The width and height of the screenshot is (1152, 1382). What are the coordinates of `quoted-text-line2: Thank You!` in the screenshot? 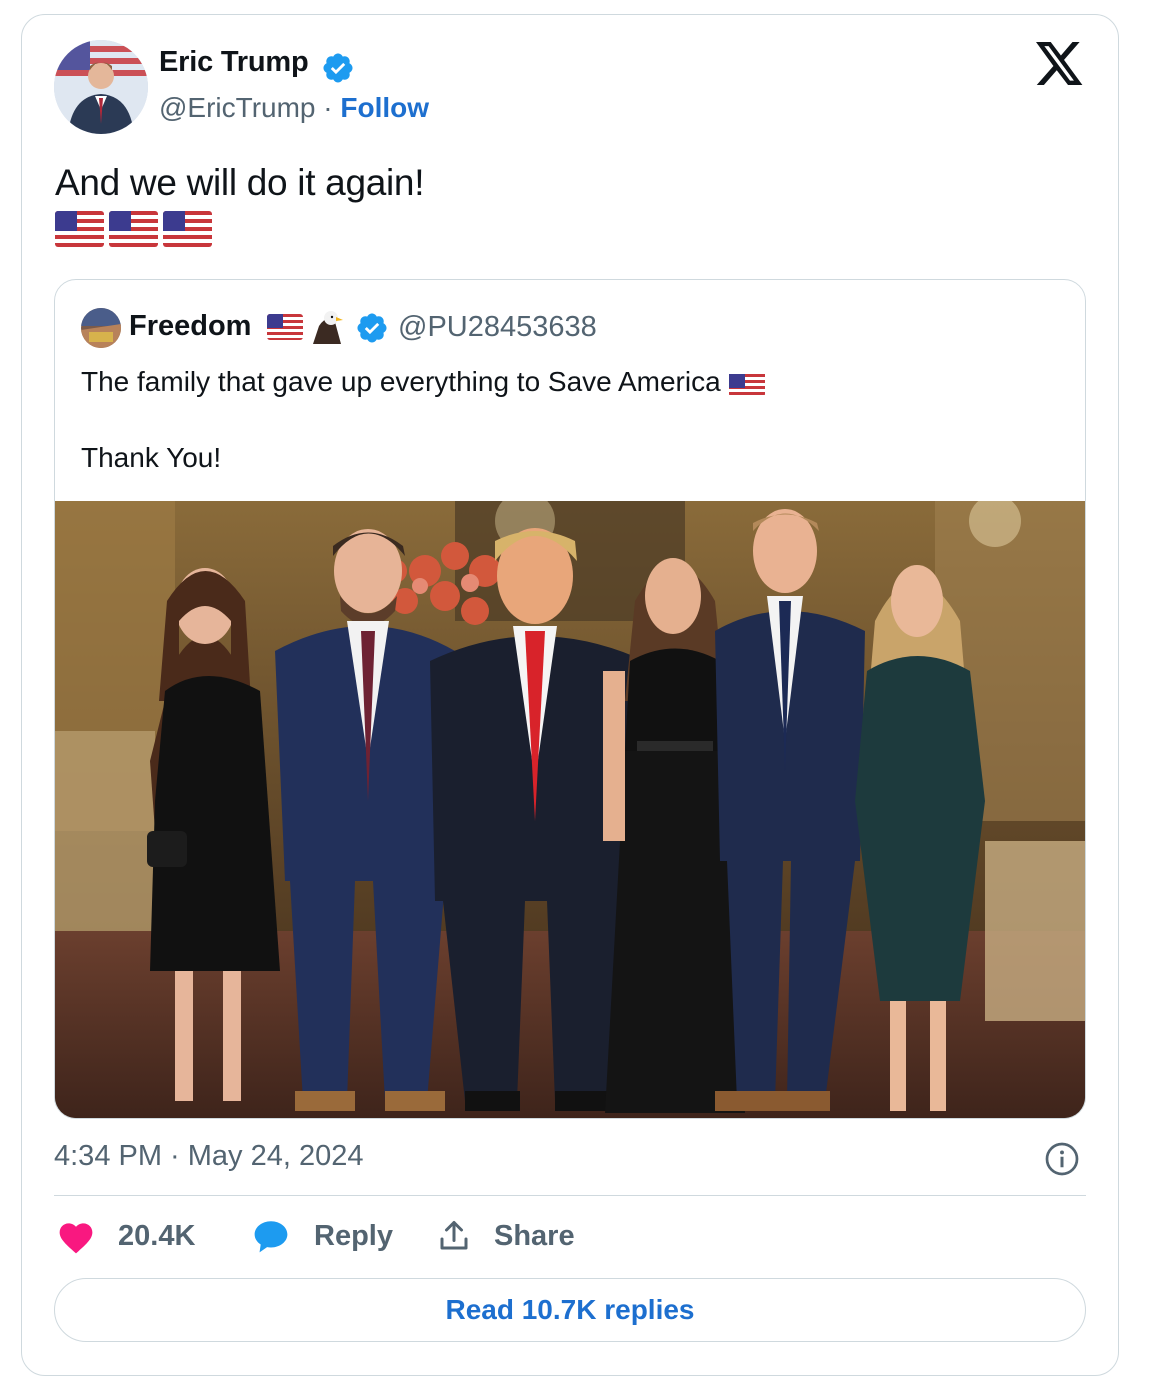 It's located at (151, 457).